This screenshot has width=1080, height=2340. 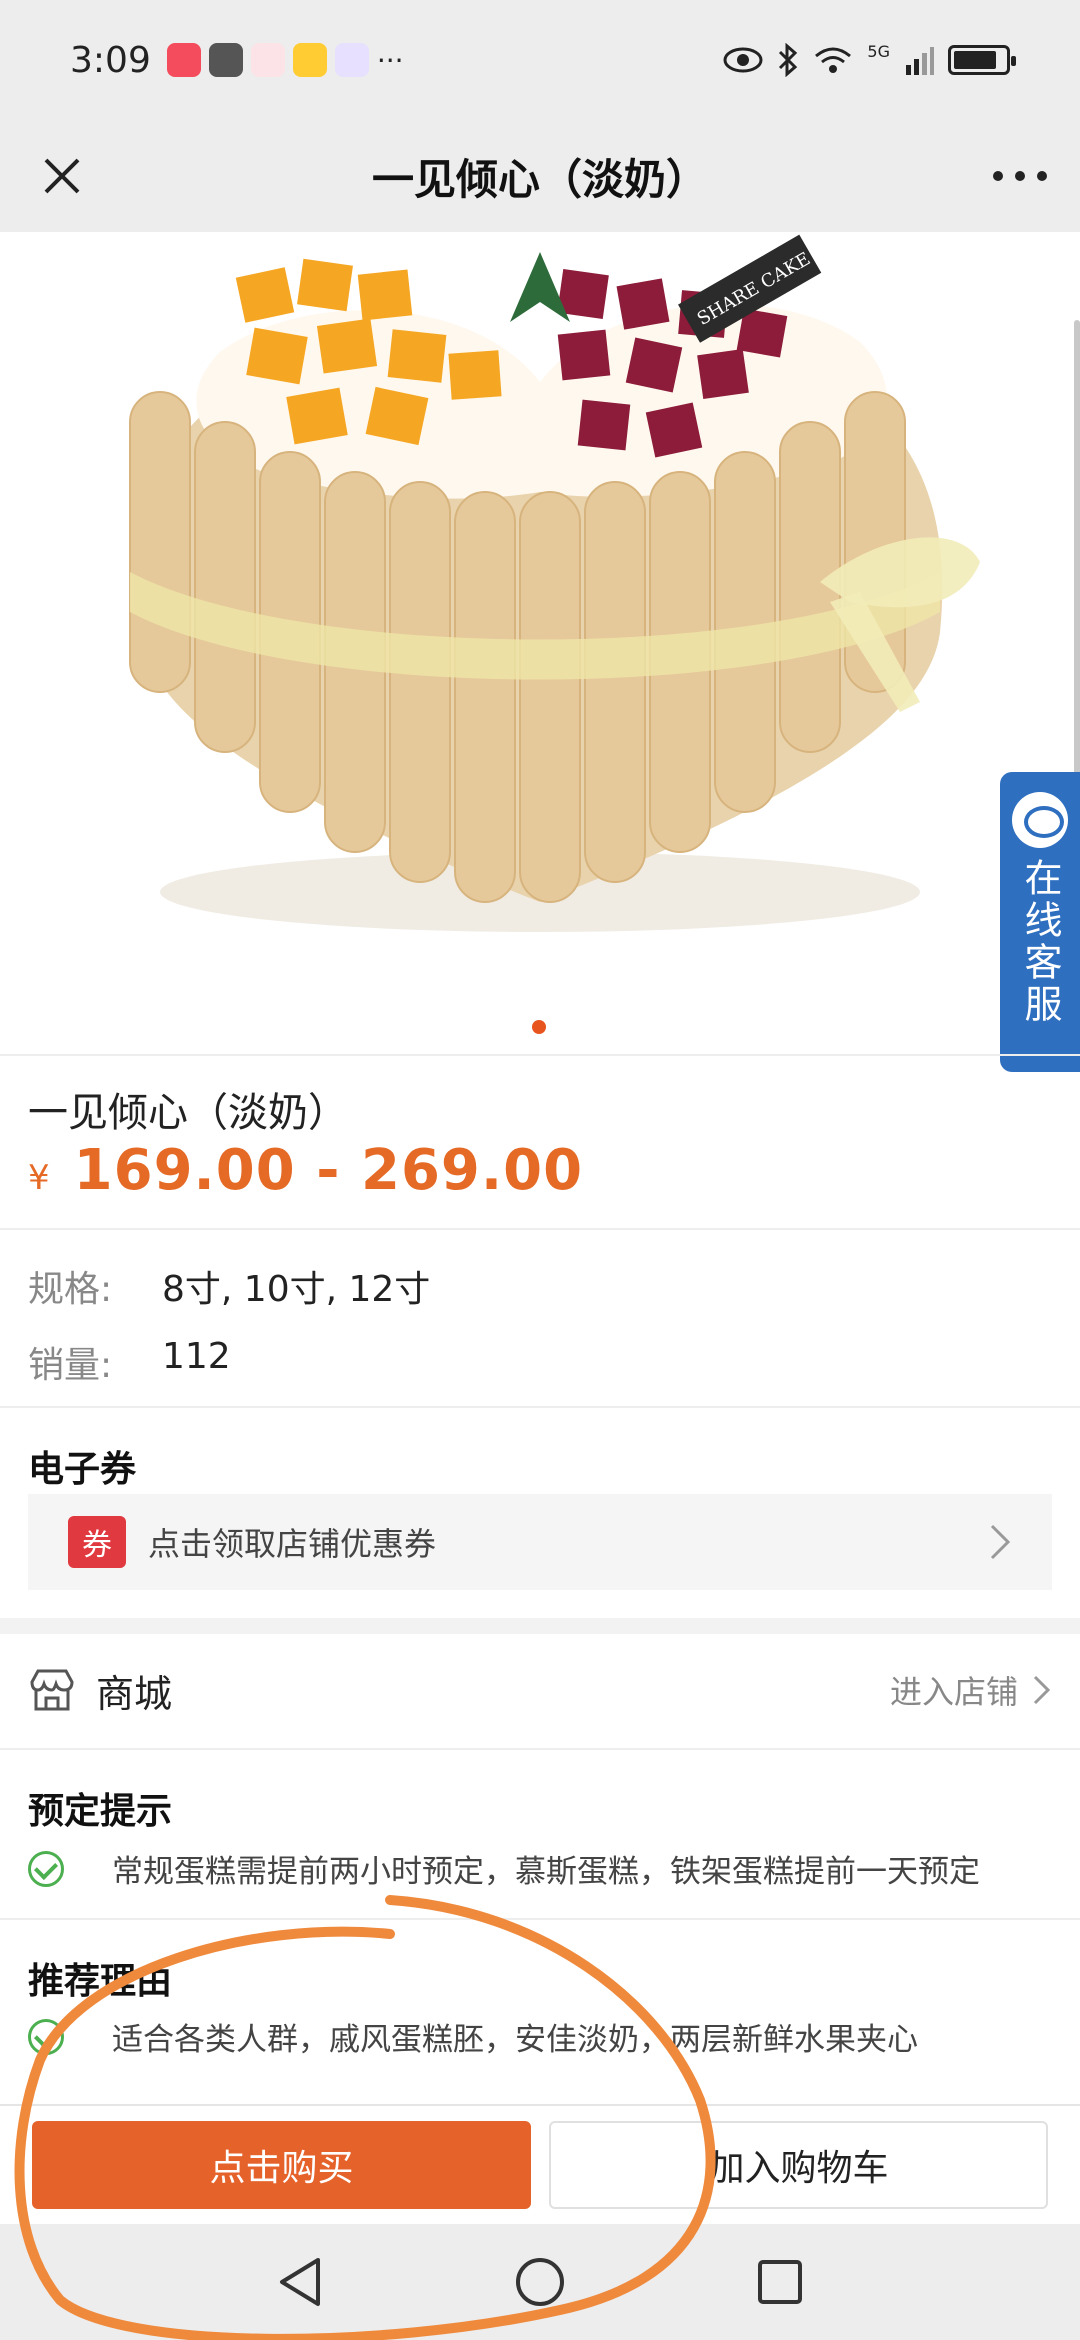 I want to click on page-title: 一见倾心（淡奶）, so click(x=539, y=179).